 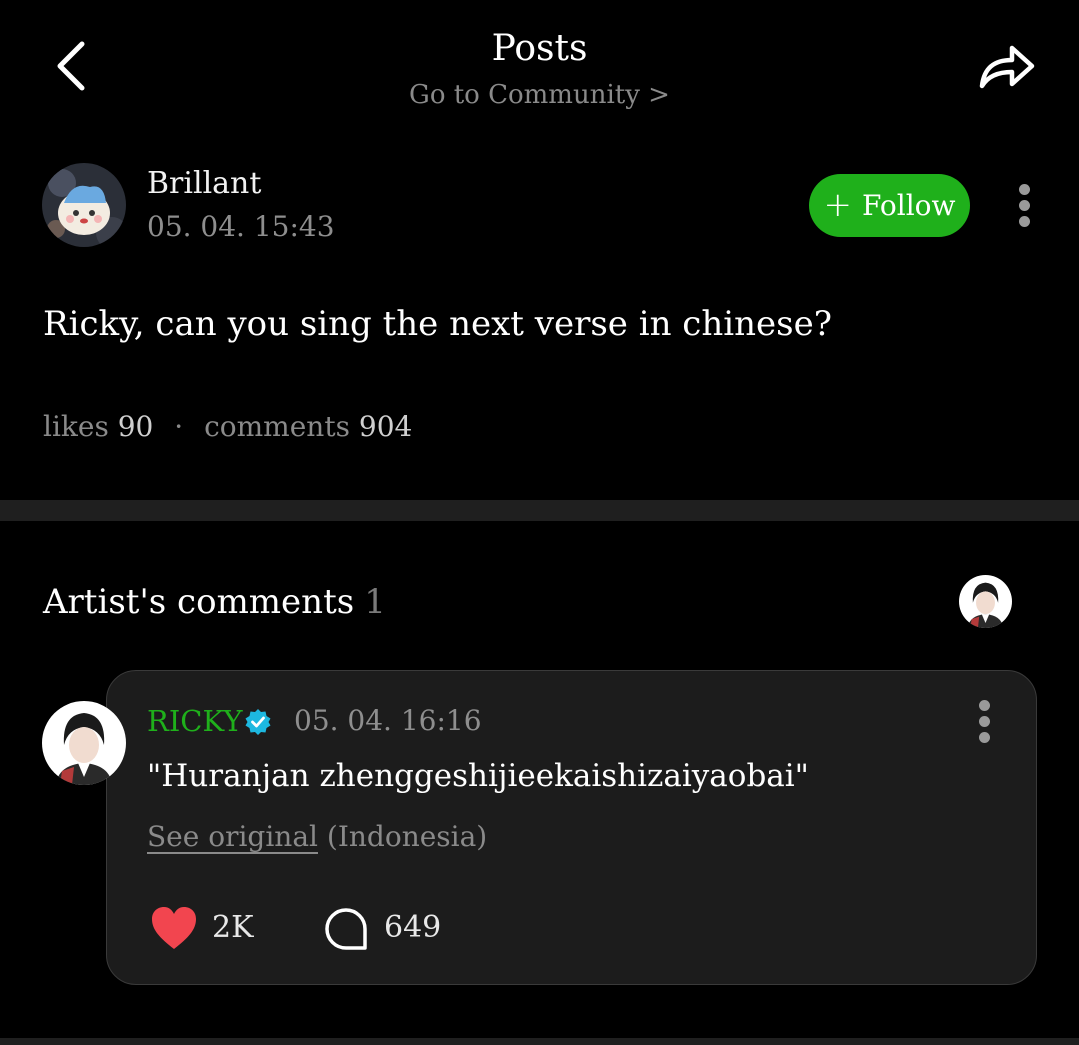 I want to click on go-to-community-link: Go to Community >, so click(x=539, y=95).